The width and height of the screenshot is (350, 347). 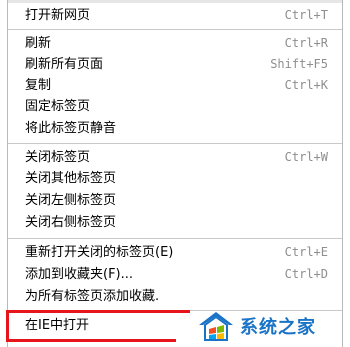 What do you see at coordinates (64, 64) in the screenshot?
I see `menu-item-label: 刷新所有页面` at bounding box center [64, 64].